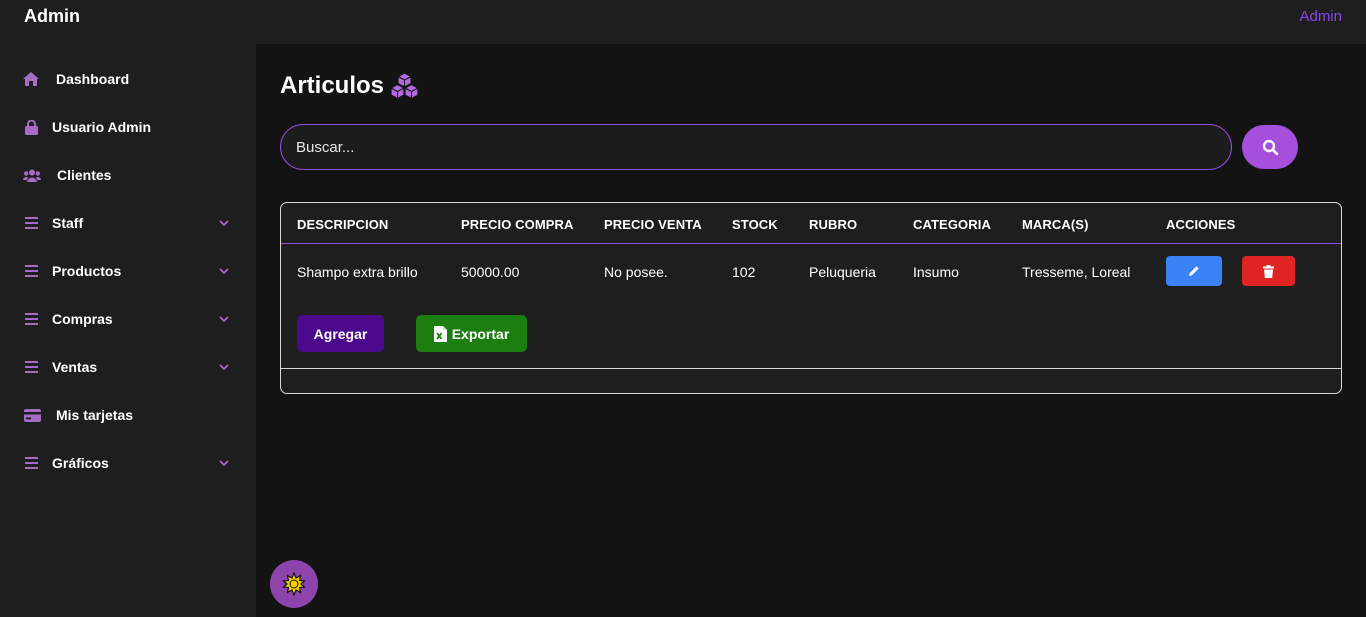 This screenshot has width=1366, height=617. What do you see at coordinates (68, 223) in the screenshot?
I see `sidebar-item-label: Staff` at bounding box center [68, 223].